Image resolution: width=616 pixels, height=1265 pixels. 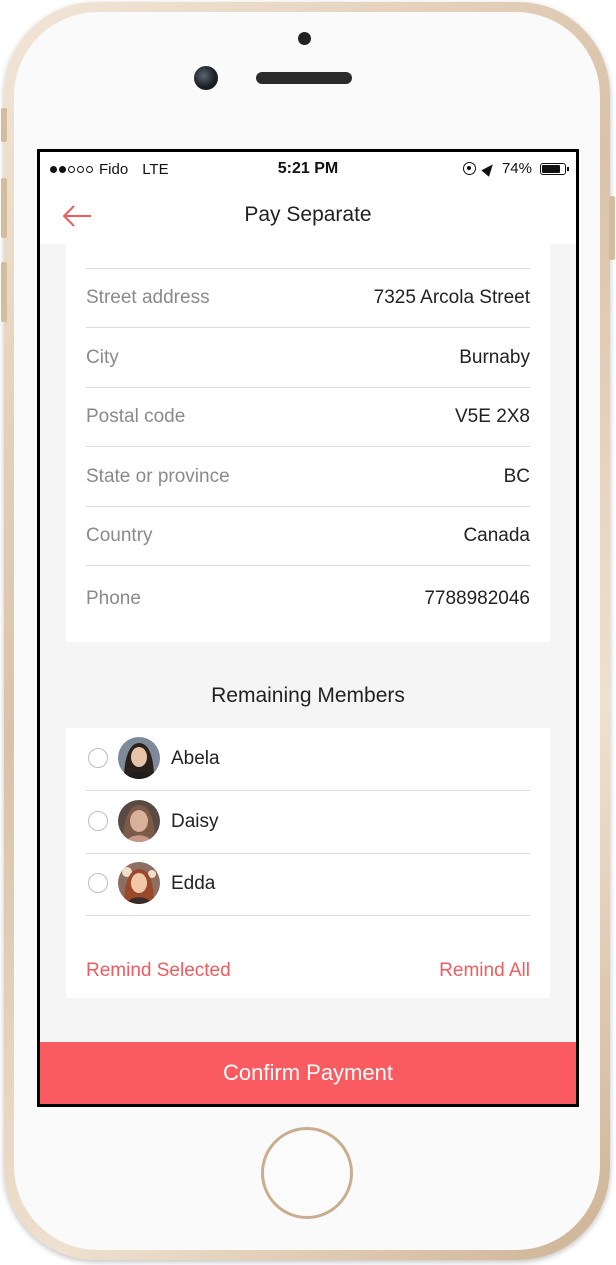 What do you see at coordinates (195, 821) in the screenshot?
I see `member-name: Daisy` at bounding box center [195, 821].